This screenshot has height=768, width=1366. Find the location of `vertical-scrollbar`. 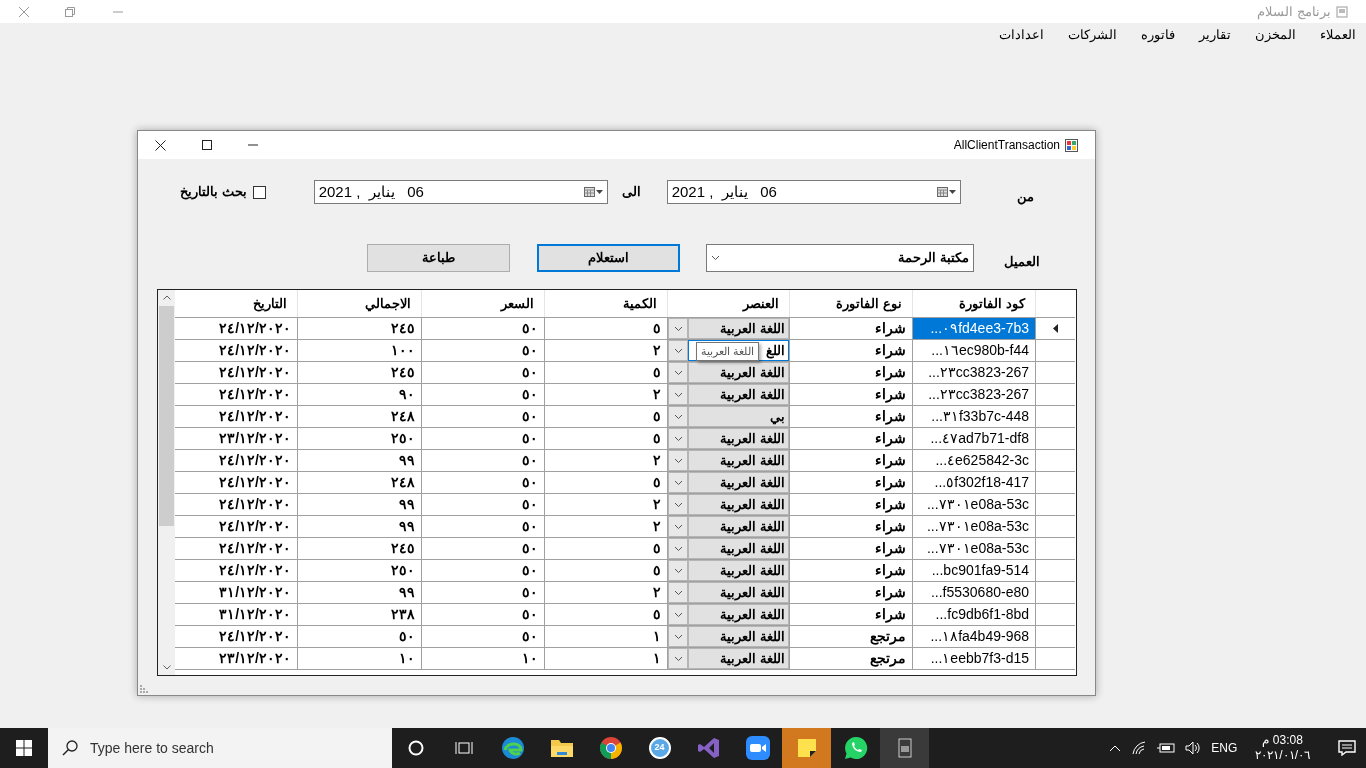

vertical-scrollbar is located at coordinates (166, 482).